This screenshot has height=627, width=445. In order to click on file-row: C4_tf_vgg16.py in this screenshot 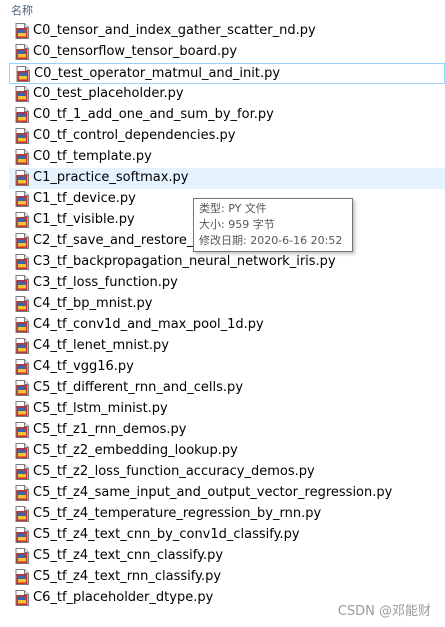, I will do `click(227, 367)`.